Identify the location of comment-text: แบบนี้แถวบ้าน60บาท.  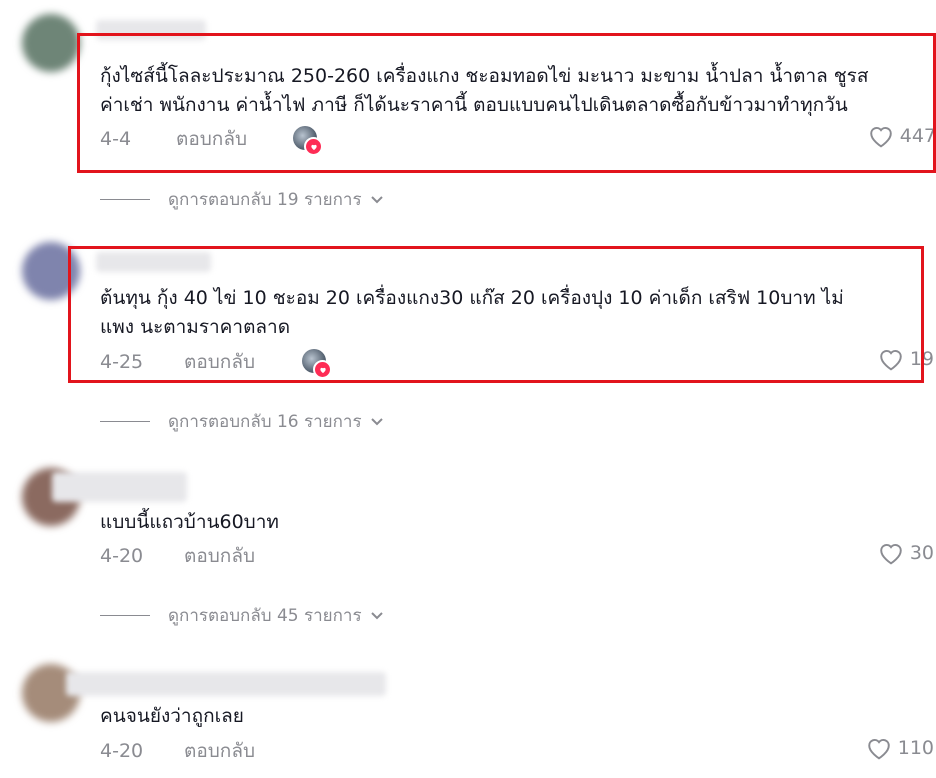
(189, 522).